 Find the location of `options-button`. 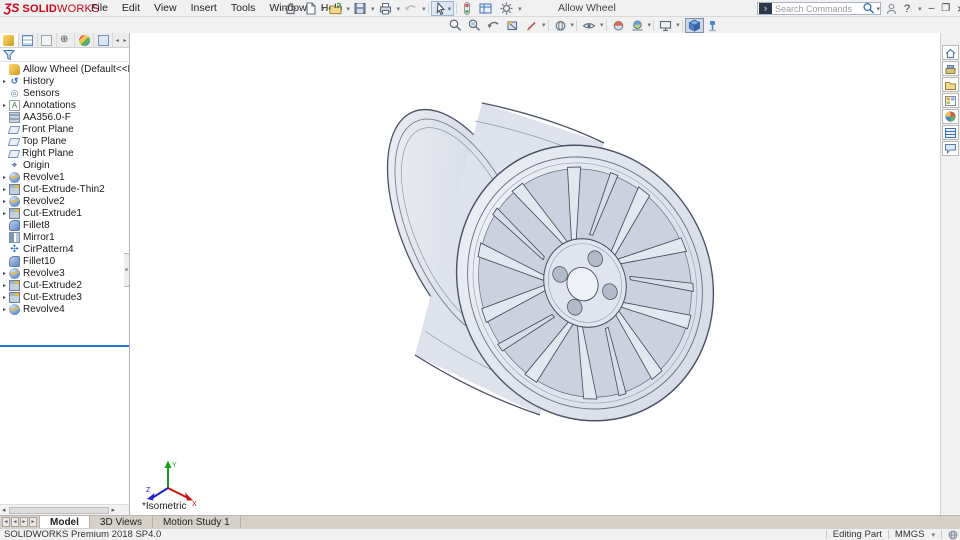

options-button is located at coordinates (506, 8).